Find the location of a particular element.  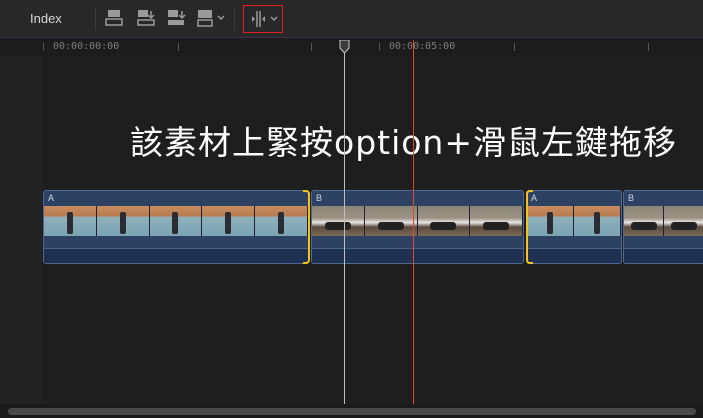

playhead is located at coordinates (344, 222).